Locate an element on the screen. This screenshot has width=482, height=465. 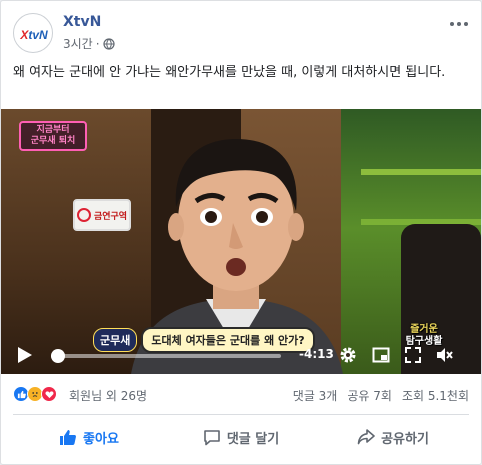
video-controls: -4:13 is located at coordinates (241, 355).